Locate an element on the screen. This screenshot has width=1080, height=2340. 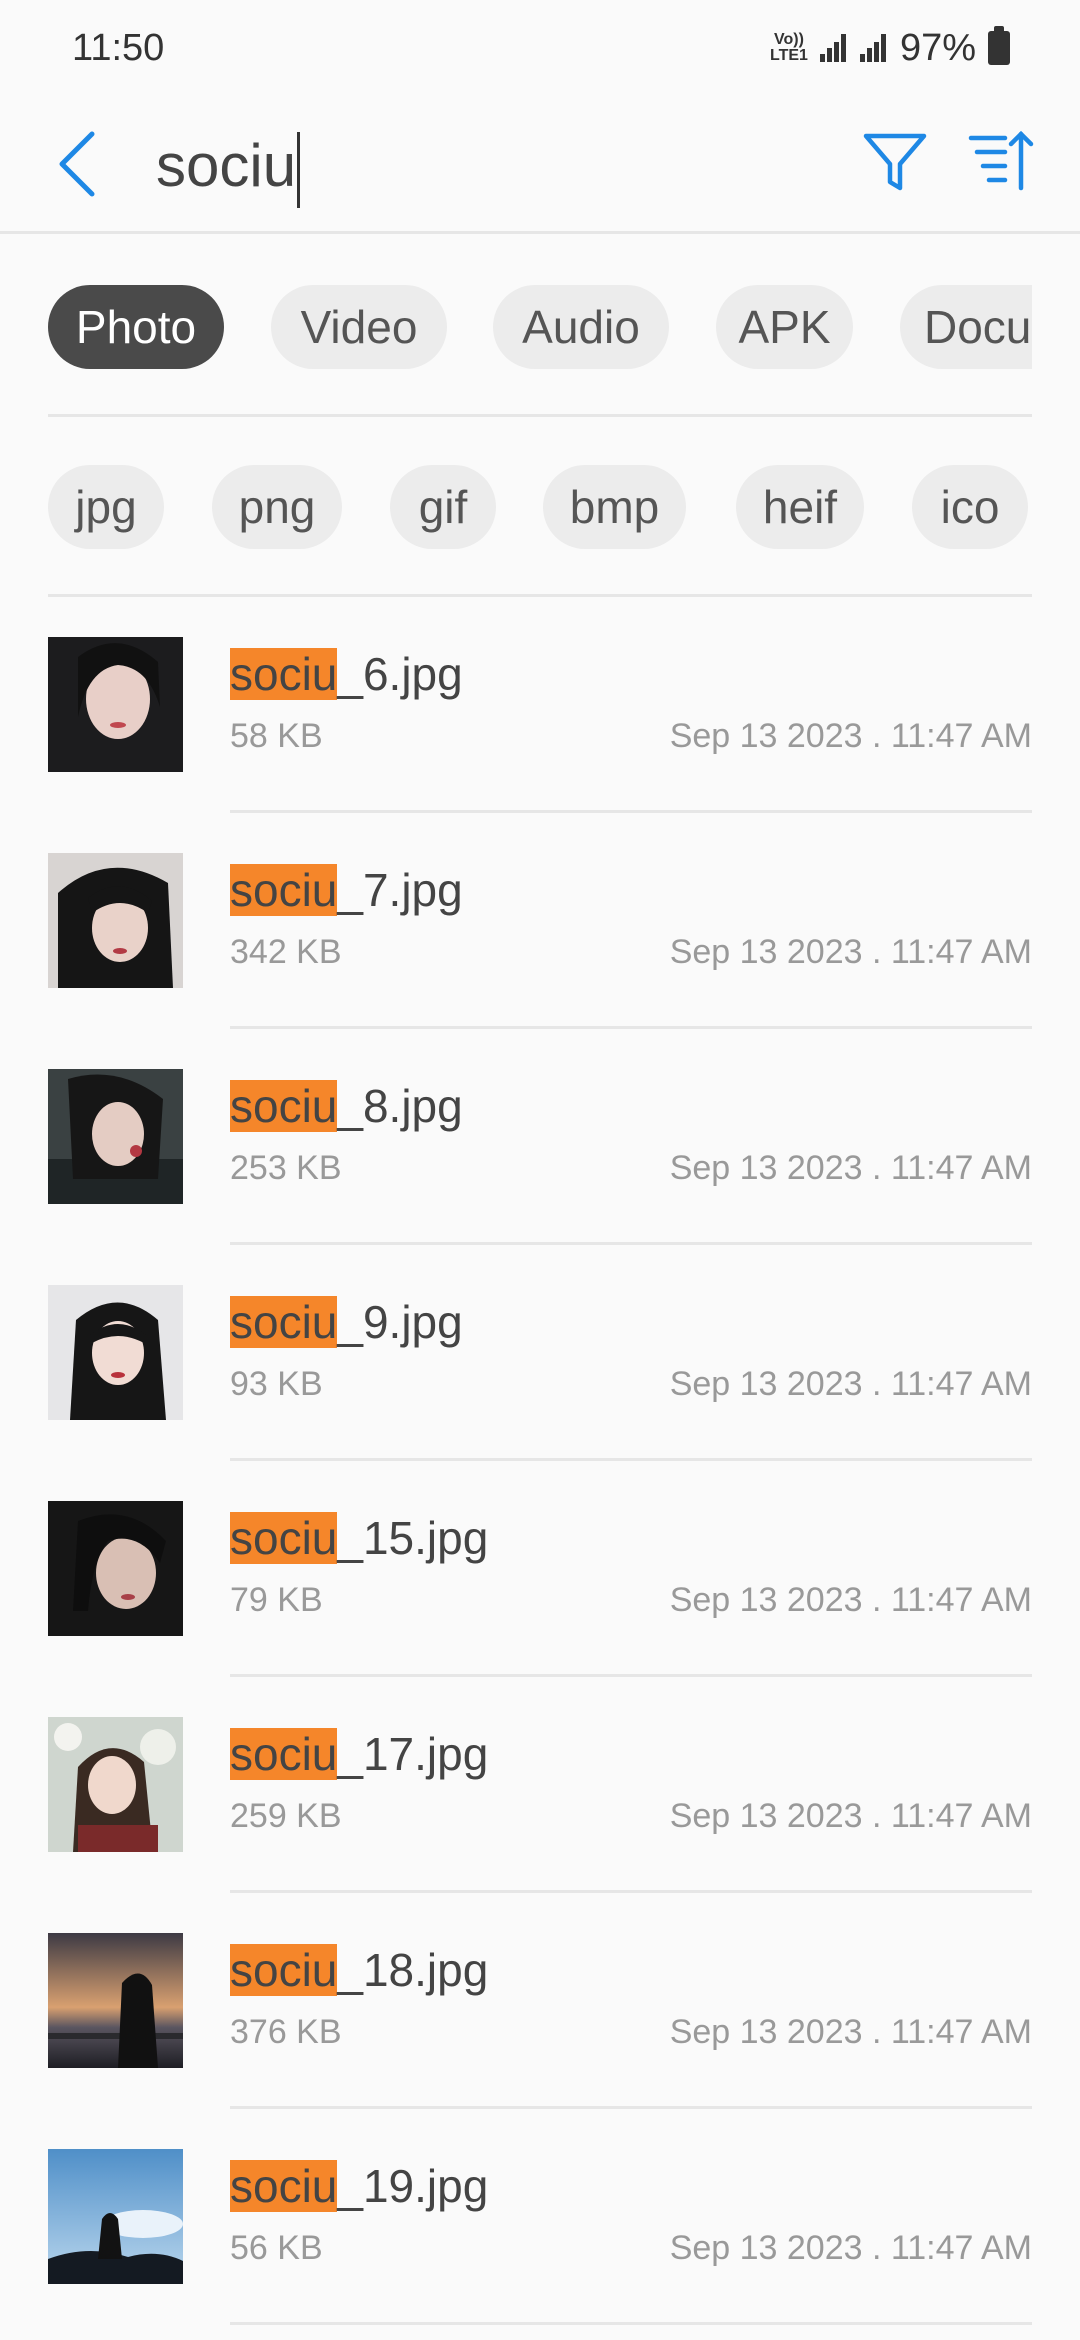
chip-heif: heif is located at coordinates (800, 507).